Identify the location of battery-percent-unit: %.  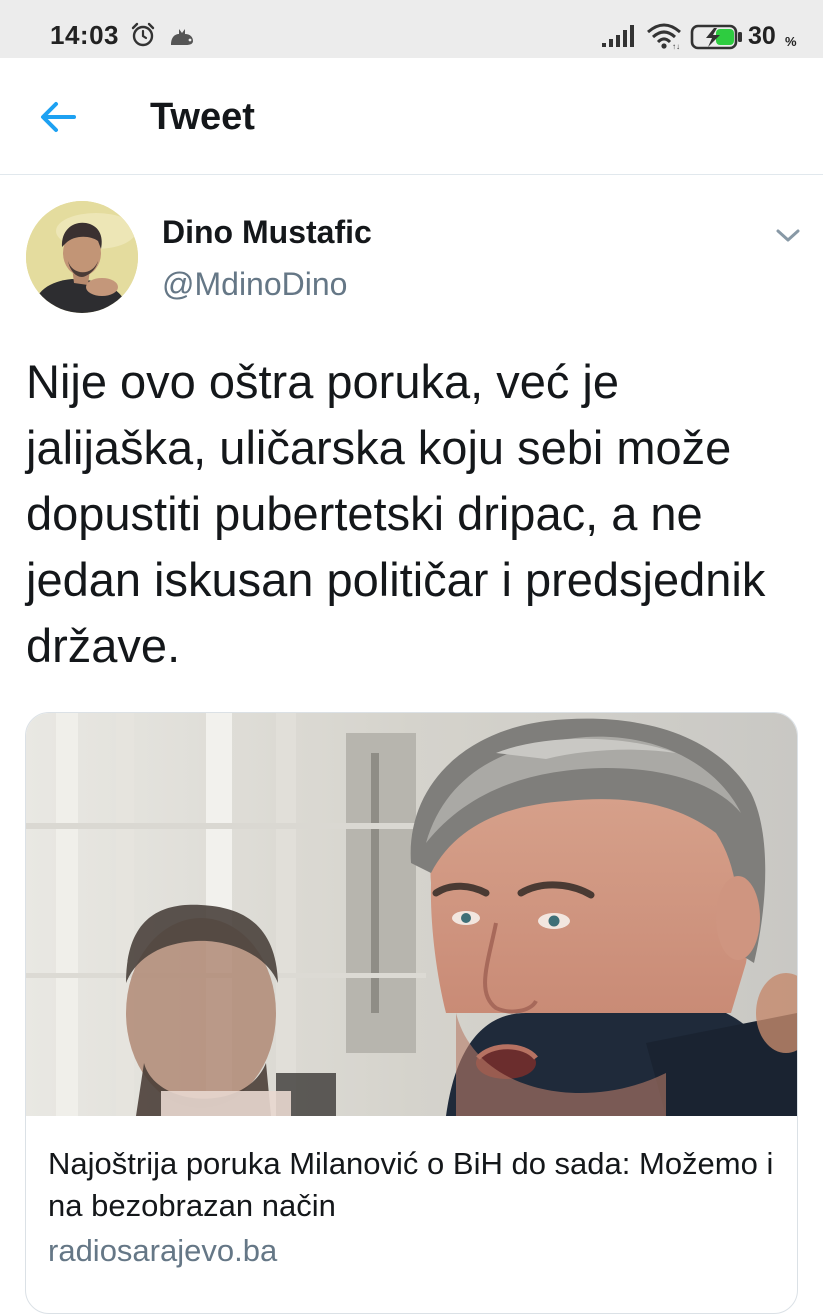
(791, 41).